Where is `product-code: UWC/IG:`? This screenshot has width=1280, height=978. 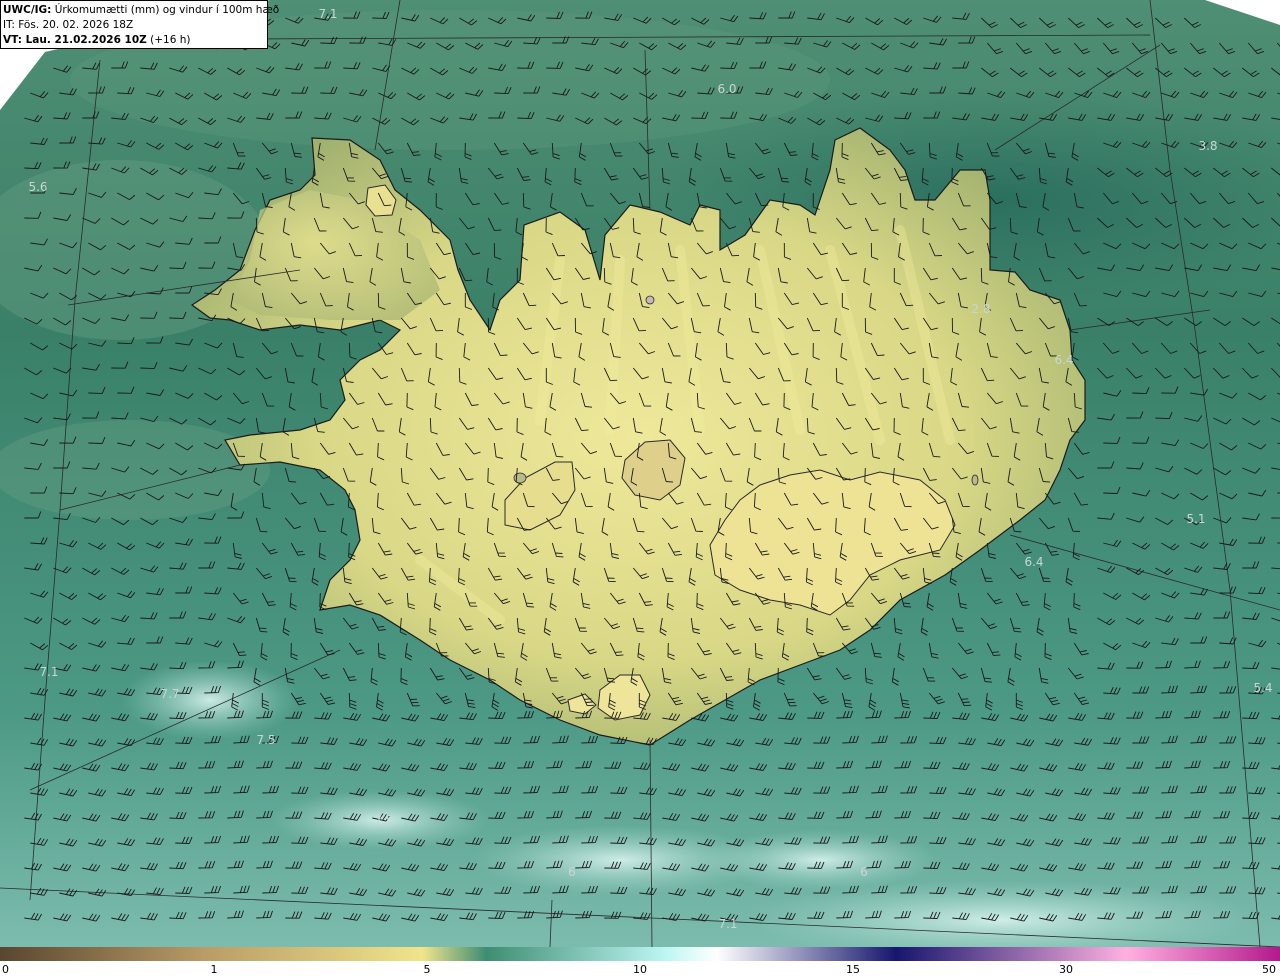
product-code: UWC/IG: is located at coordinates (27, 10).